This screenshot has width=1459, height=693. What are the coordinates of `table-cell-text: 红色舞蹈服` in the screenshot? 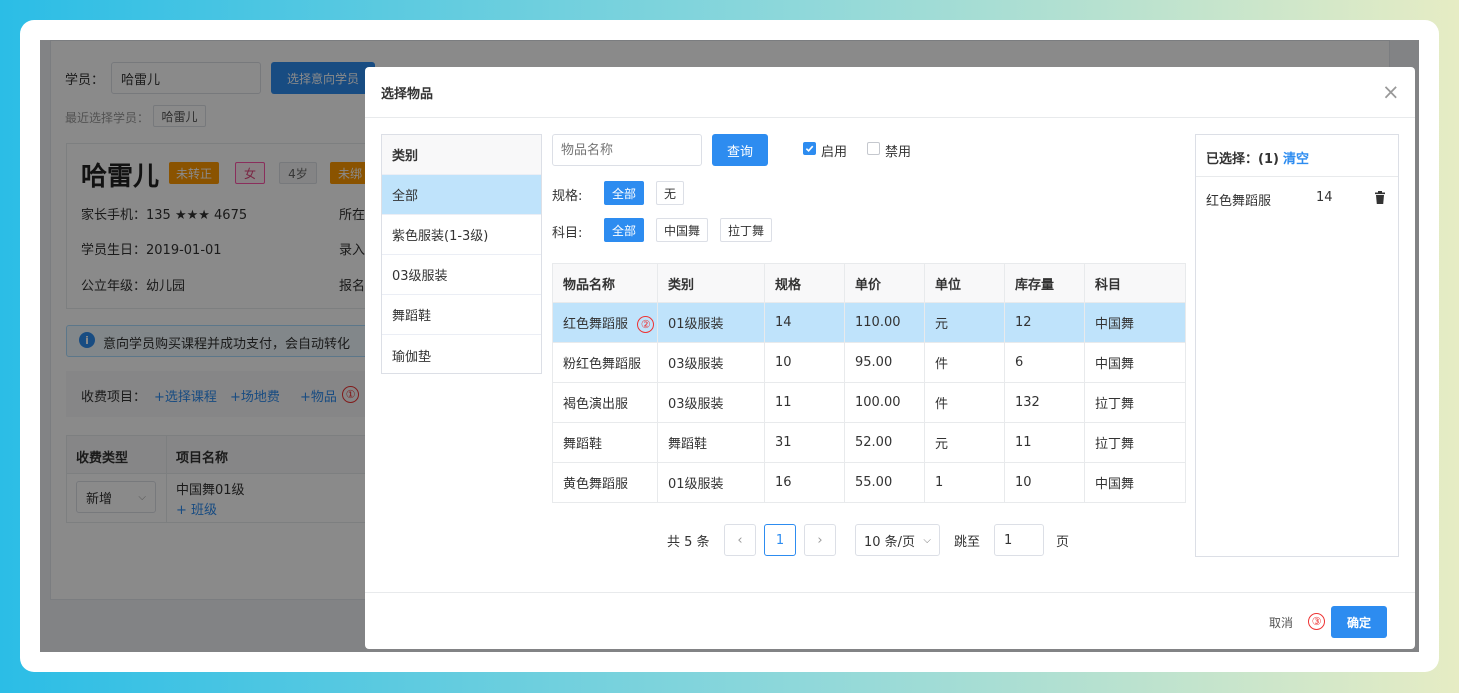 It's located at (596, 324).